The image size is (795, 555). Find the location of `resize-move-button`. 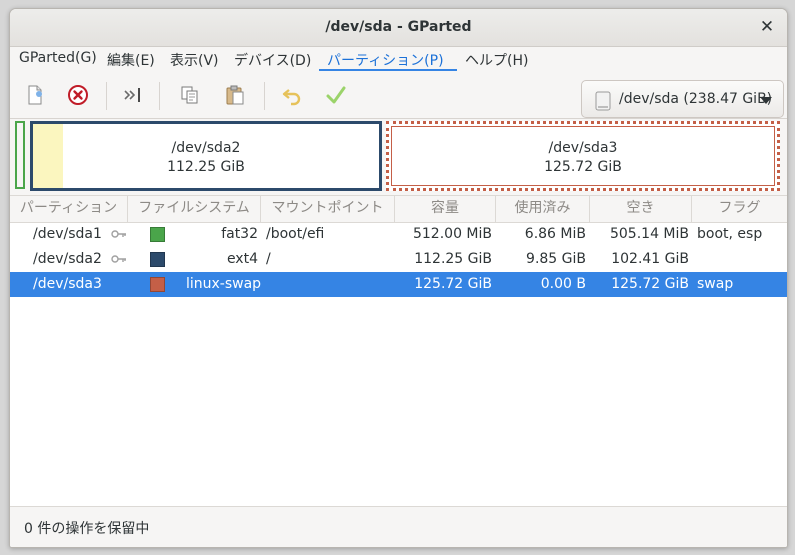

resize-move-button is located at coordinates (133, 95).